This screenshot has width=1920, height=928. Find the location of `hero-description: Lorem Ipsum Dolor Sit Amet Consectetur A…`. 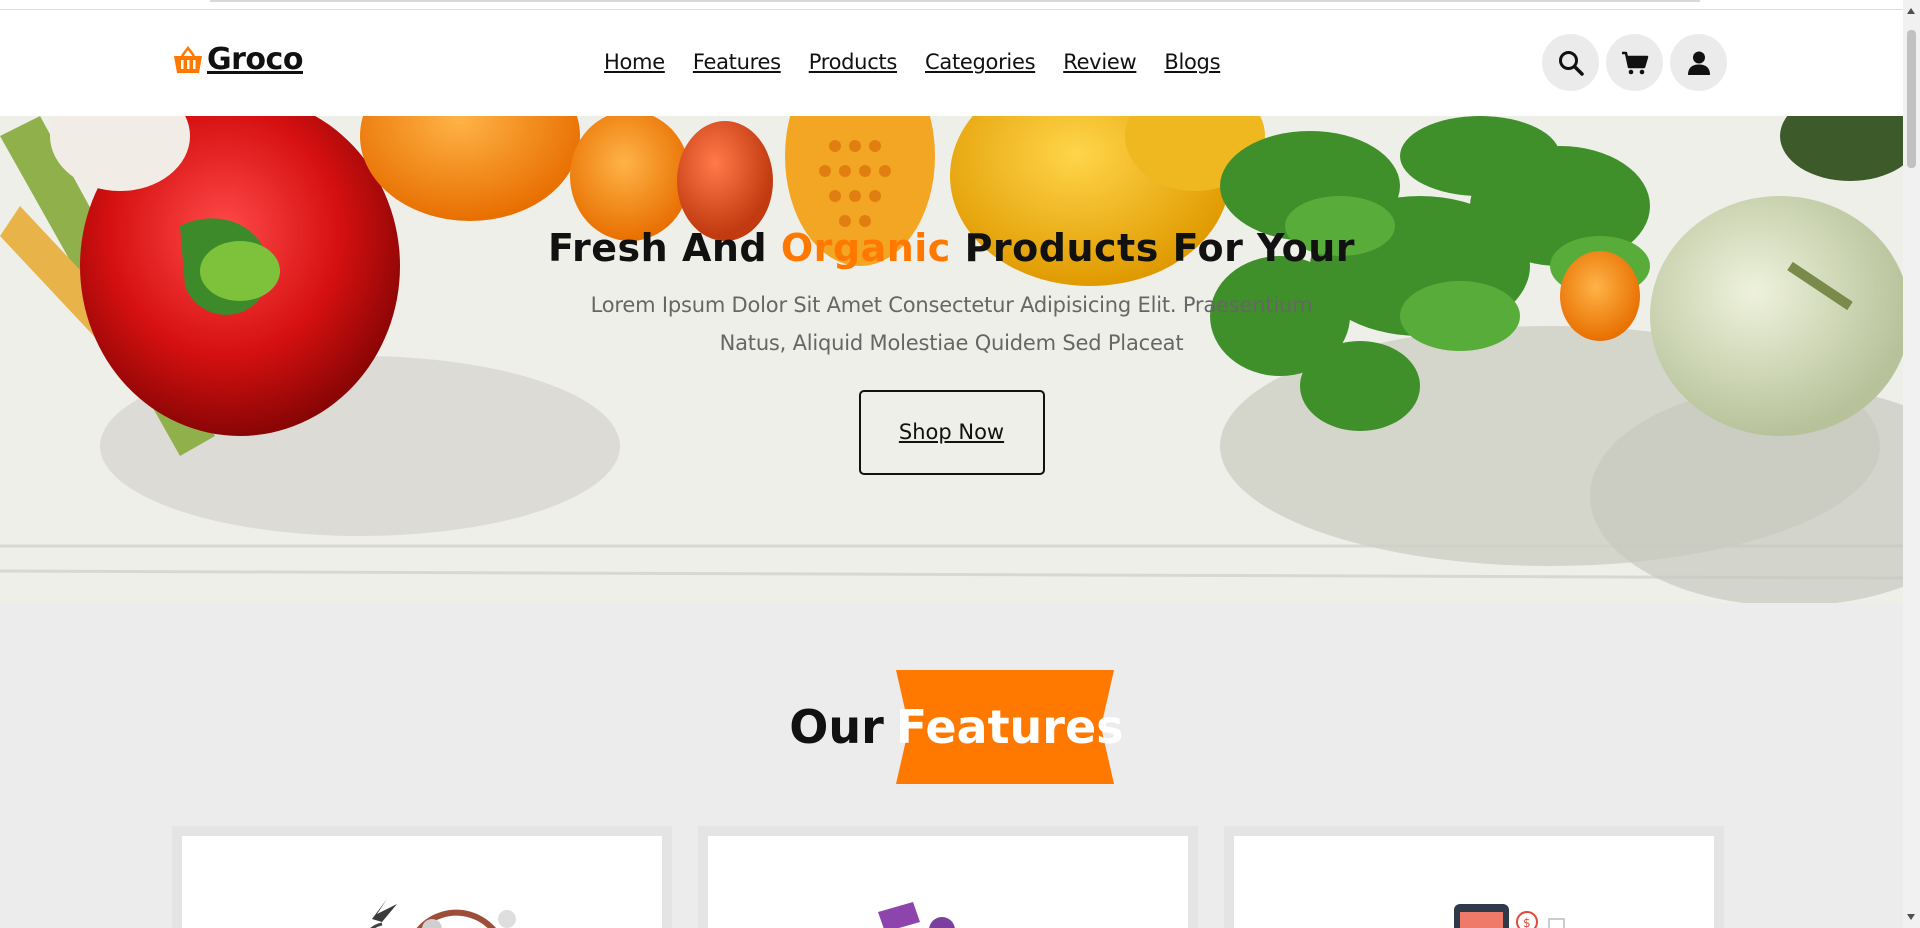

hero-description: Lorem Ipsum Dolor Sit Amet Consectetur A… is located at coordinates (951, 324).